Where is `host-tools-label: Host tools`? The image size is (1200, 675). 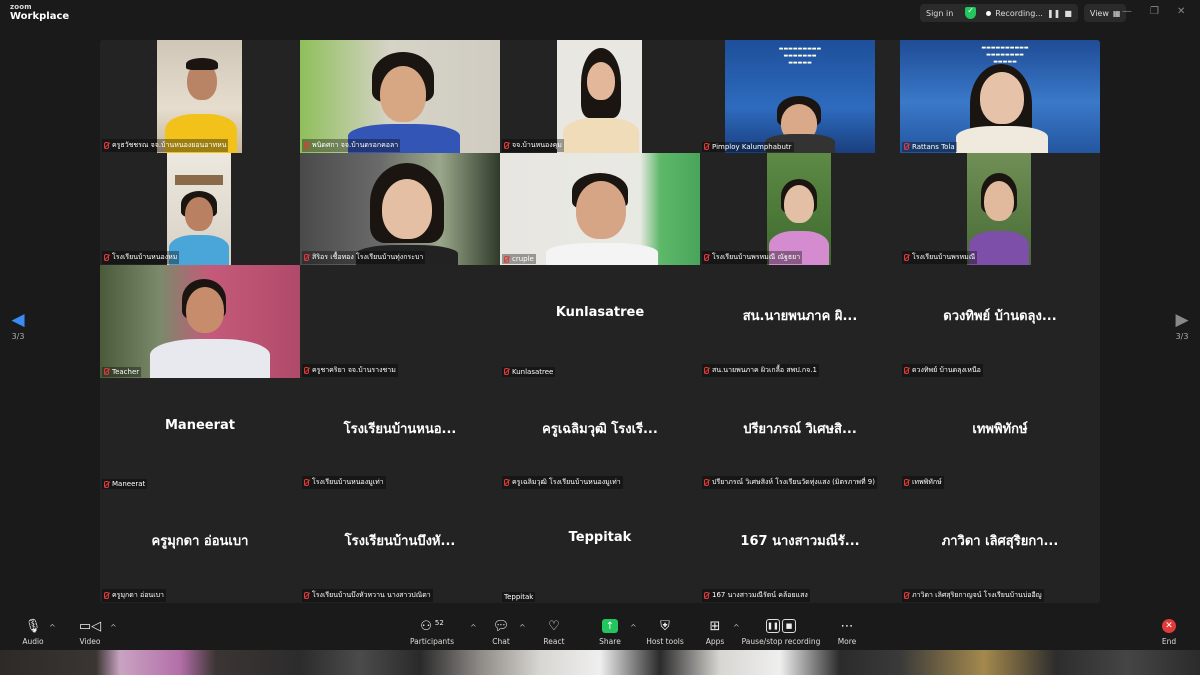
host-tools-label: Host tools is located at coordinates (665, 641).